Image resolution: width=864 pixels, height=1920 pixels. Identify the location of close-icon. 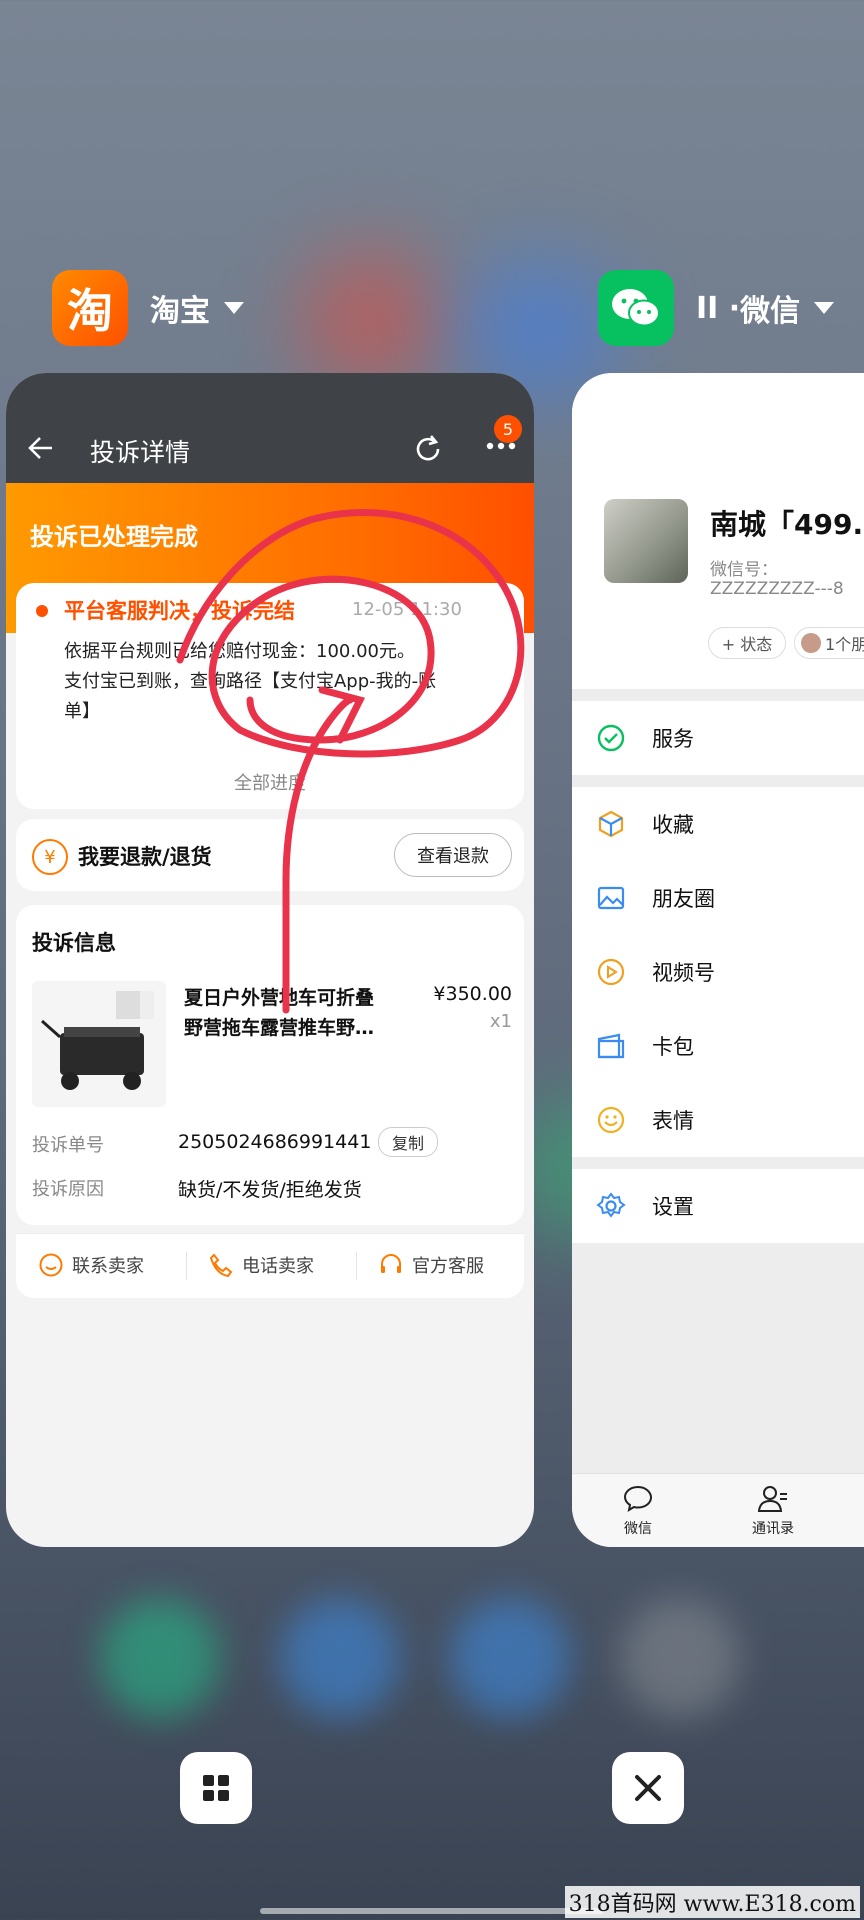
(648, 1788).